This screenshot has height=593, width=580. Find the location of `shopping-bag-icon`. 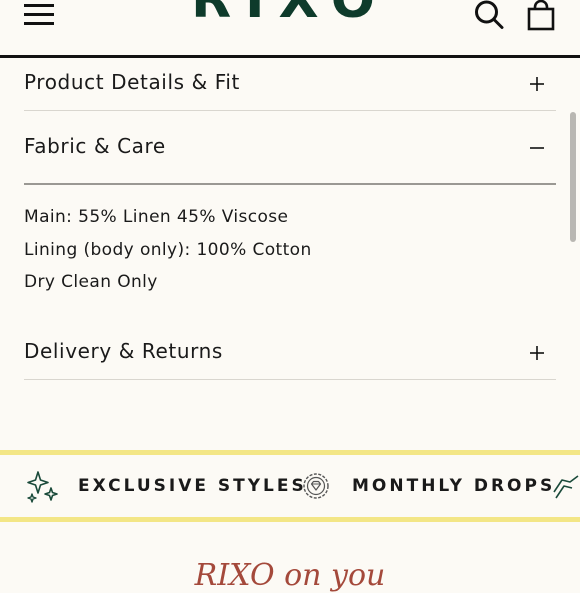

shopping-bag-icon is located at coordinates (541, 16).